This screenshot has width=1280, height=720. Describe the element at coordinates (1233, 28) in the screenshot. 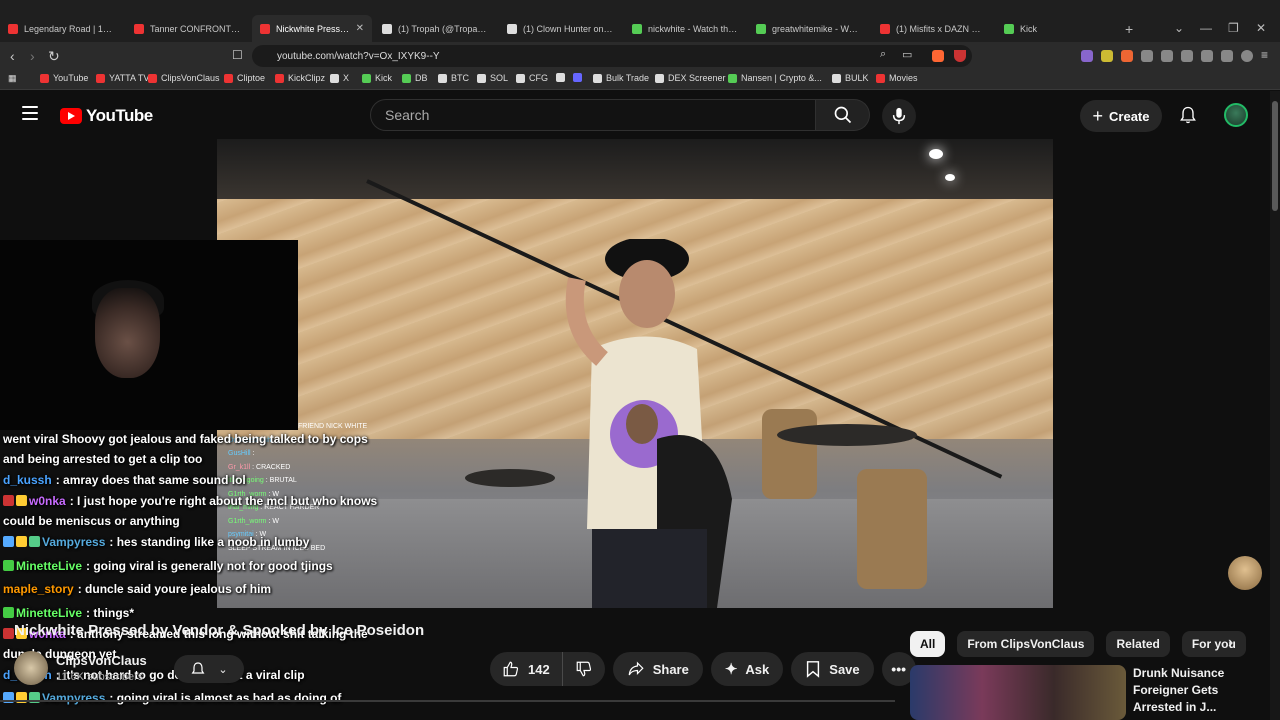

I see `restore-icon: ❐` at that location.